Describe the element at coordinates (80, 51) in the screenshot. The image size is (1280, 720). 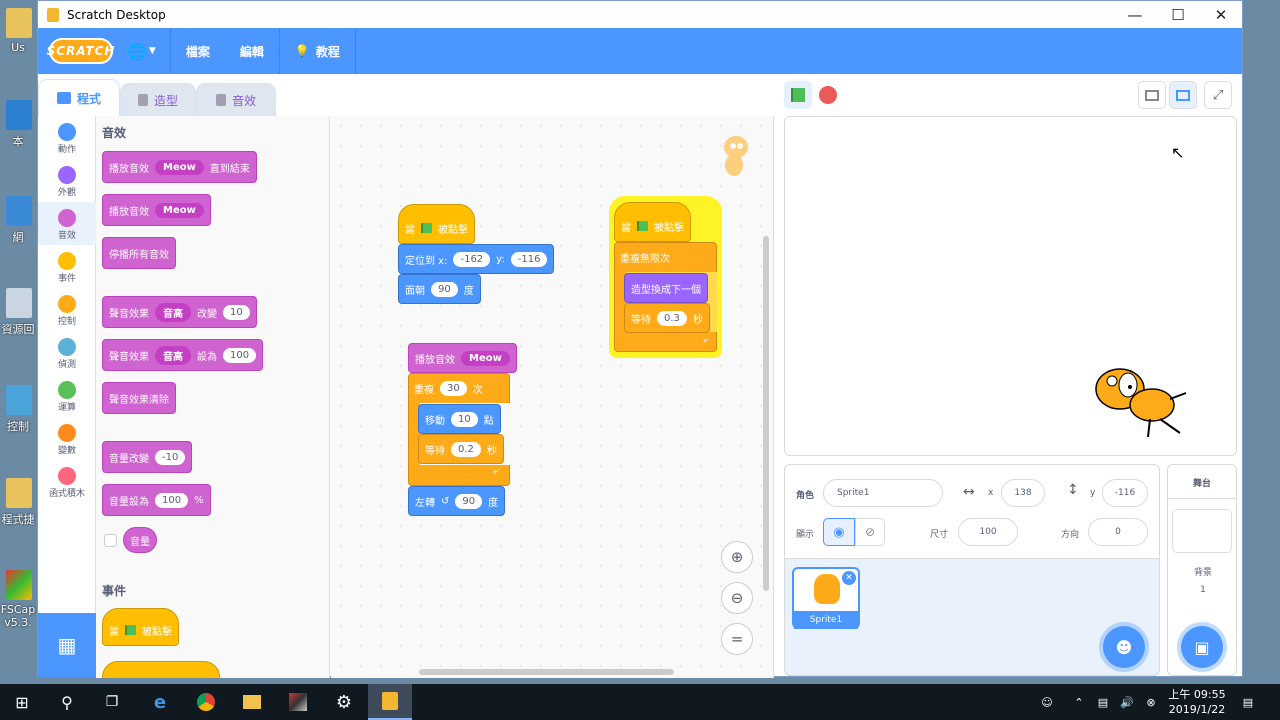
I see `scratch-logo: SCRATCH` at that location.